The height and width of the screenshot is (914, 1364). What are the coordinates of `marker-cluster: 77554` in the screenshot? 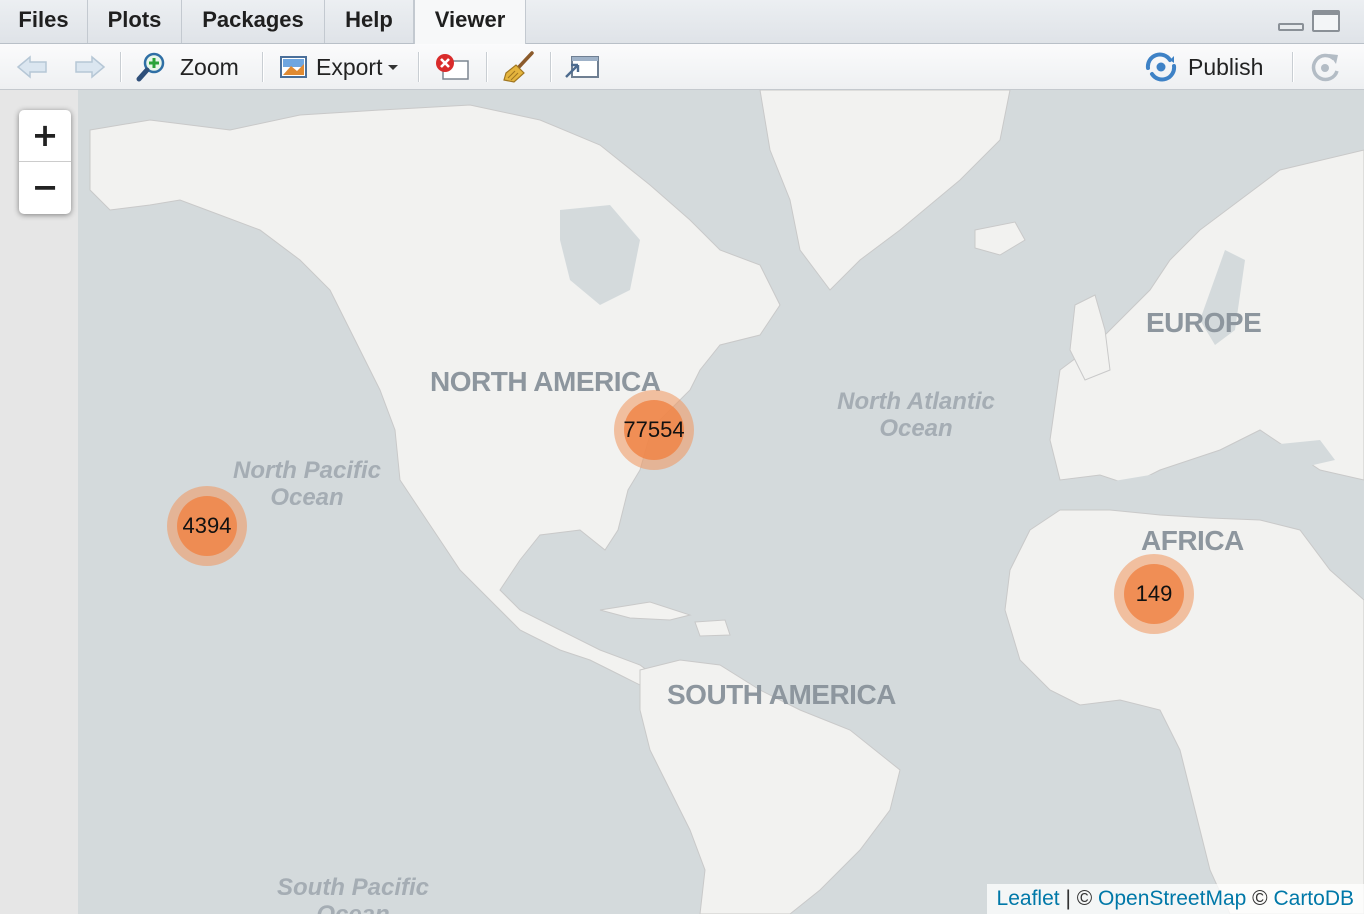 It's located at (654, 430).